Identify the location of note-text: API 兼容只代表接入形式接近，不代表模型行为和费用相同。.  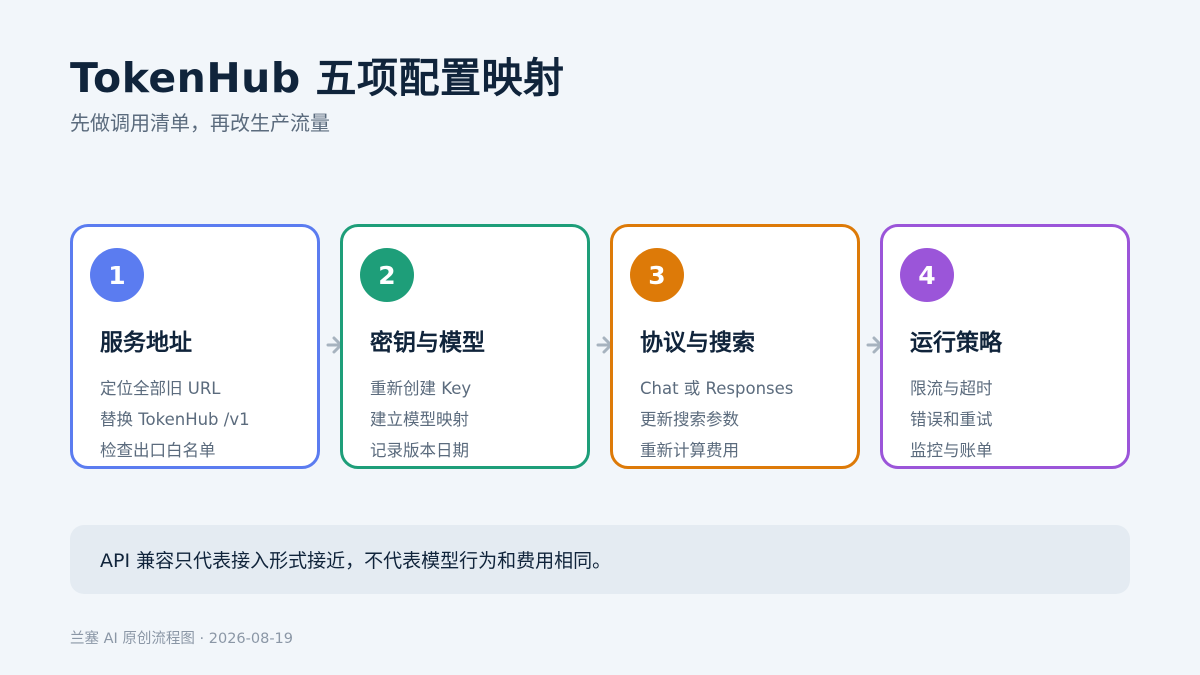
(356, 561).